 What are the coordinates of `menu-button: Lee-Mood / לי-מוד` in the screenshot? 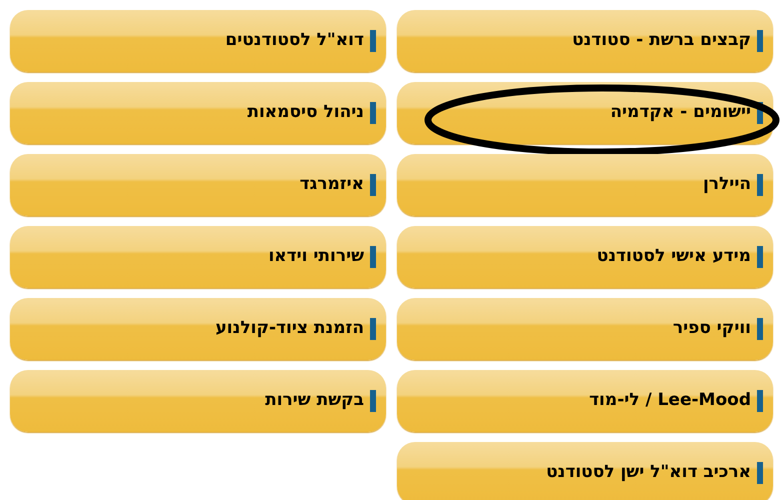 It's located at (585, 401).